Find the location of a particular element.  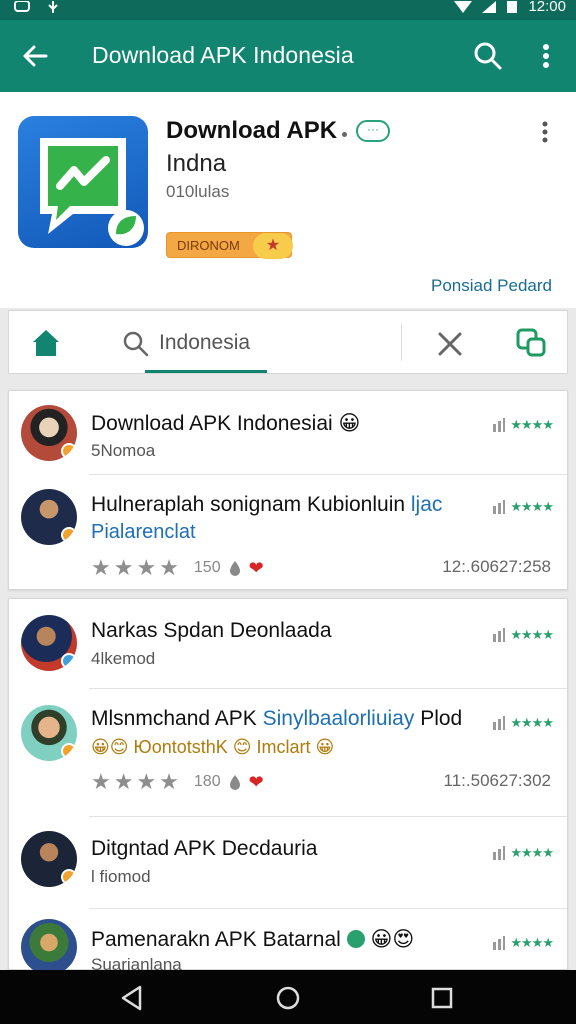

search-tab-icon is located at coordinates (136, 344).